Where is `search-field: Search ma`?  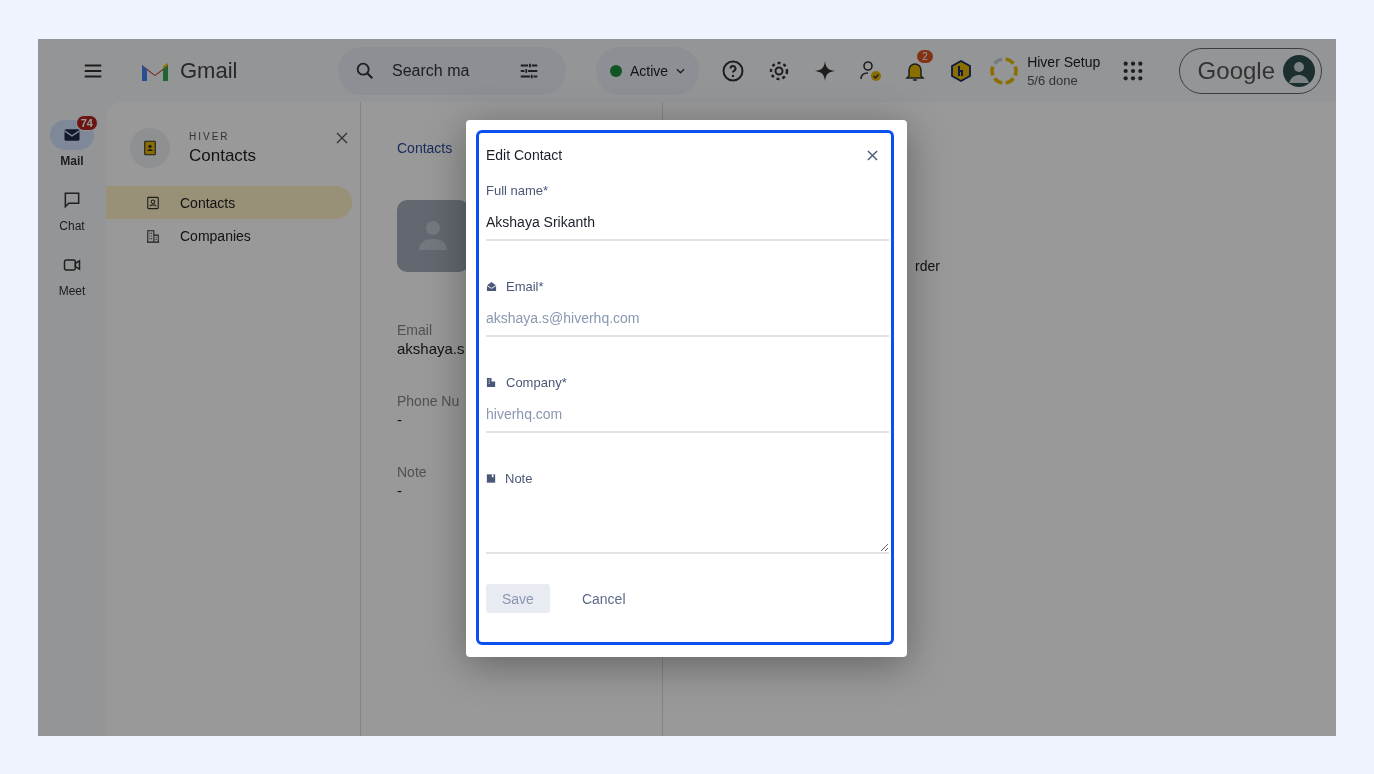 search-field: Search ma is located at coordinates (447, 70).